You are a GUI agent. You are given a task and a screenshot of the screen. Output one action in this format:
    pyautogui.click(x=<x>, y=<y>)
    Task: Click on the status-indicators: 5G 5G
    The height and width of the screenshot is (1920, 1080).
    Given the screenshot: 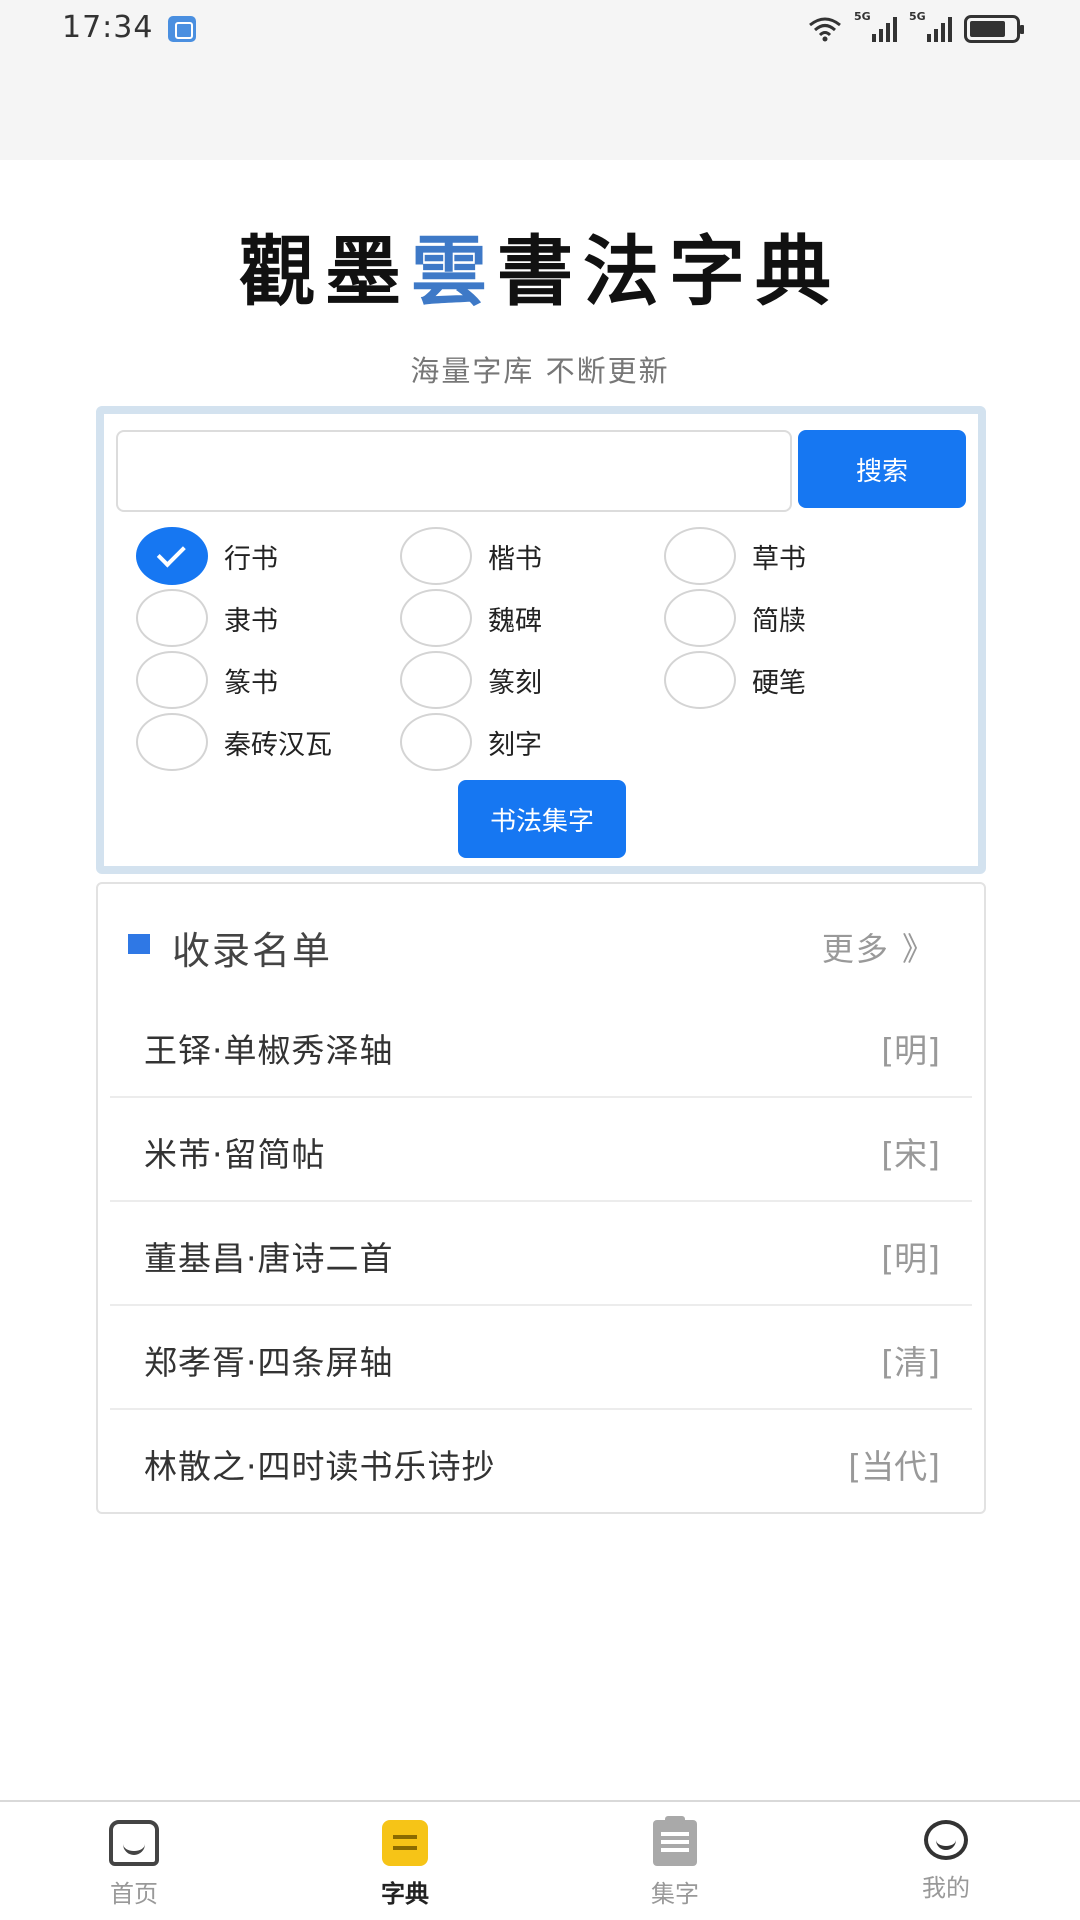 What is the action you would take?
    pyautogui.click(x=916, y=28)
    